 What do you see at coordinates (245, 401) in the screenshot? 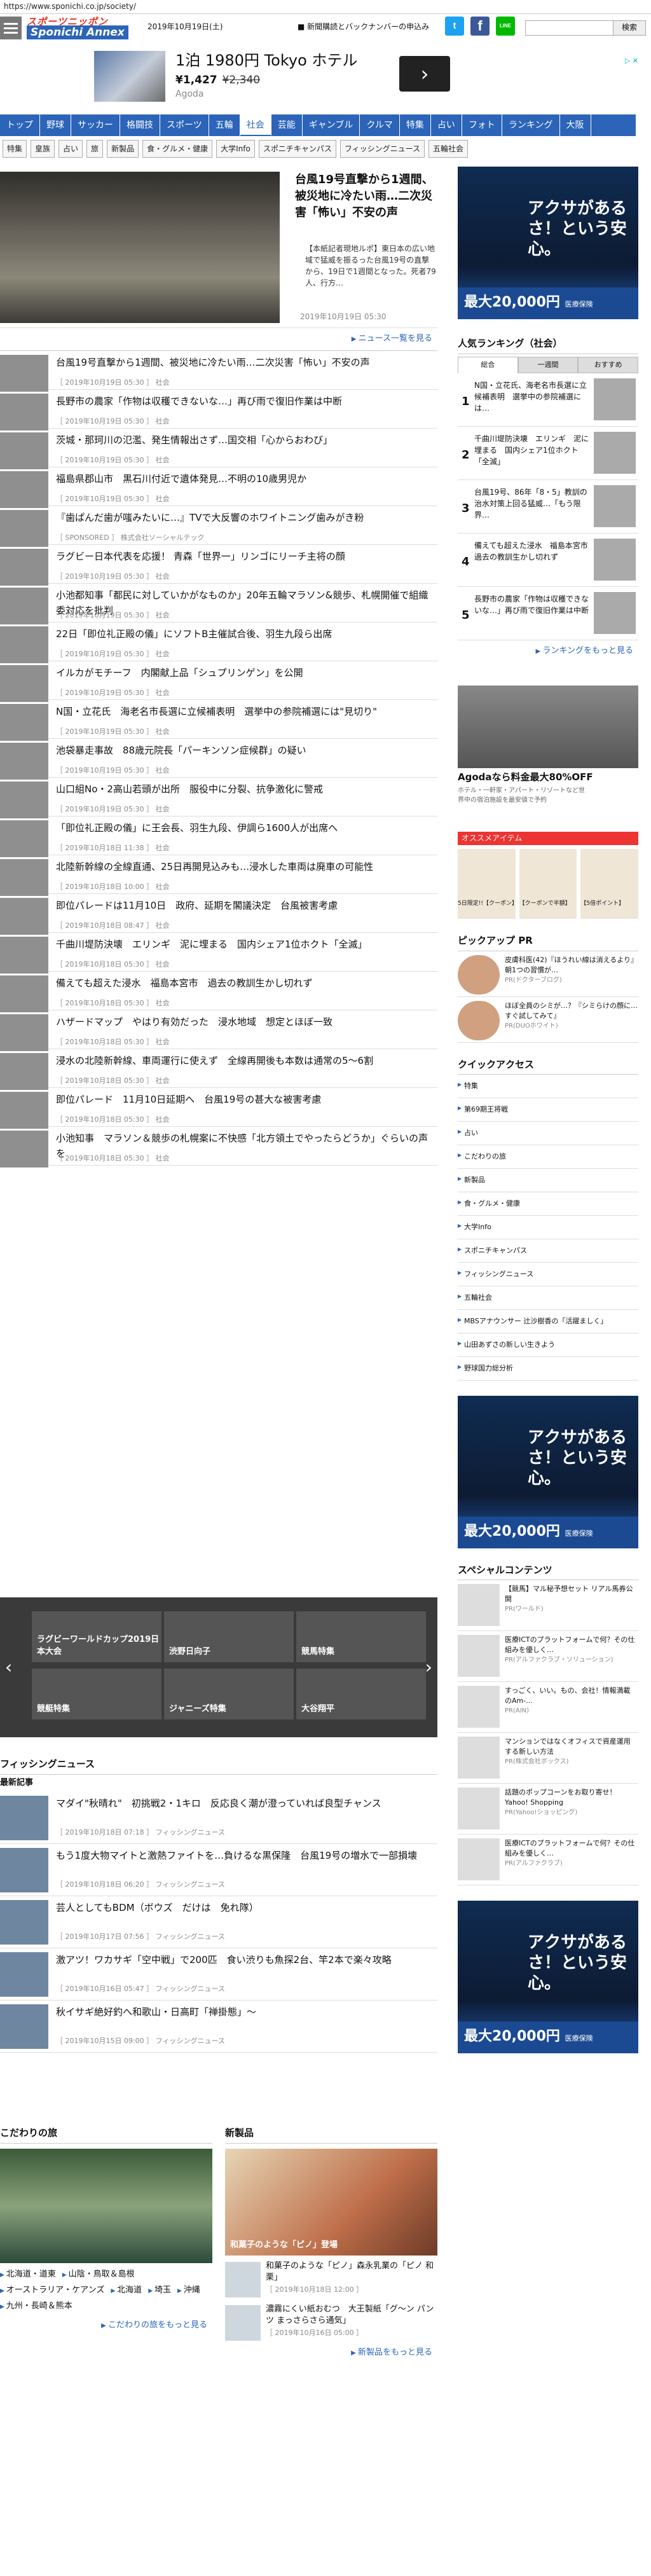
I see `news-title: 長野市の農家「作物は収穫できないな…」再び雨で復旧作業は中断` at bounding box center [245, 401].